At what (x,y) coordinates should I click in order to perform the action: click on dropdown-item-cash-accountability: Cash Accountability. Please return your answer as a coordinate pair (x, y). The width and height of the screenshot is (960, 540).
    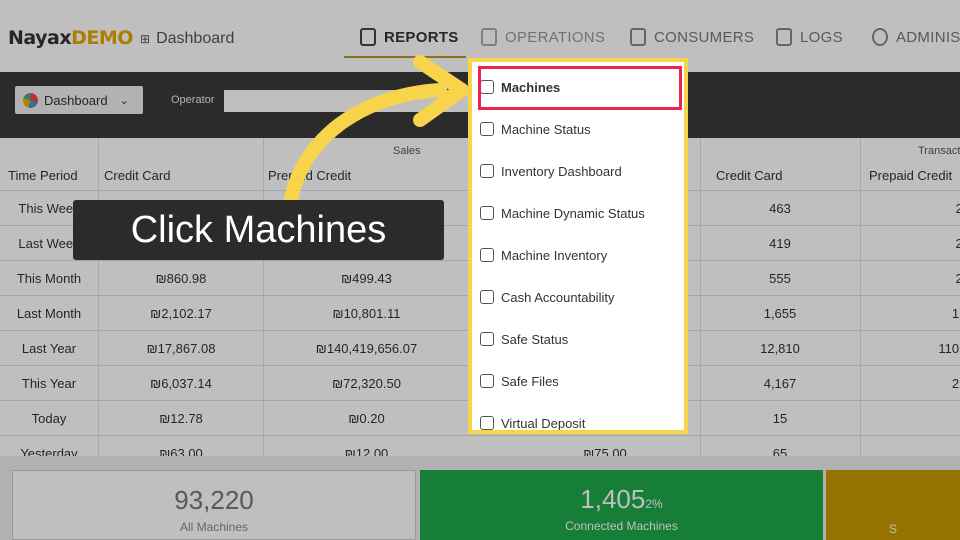
    Looking at the image, I should click on (580, 297).